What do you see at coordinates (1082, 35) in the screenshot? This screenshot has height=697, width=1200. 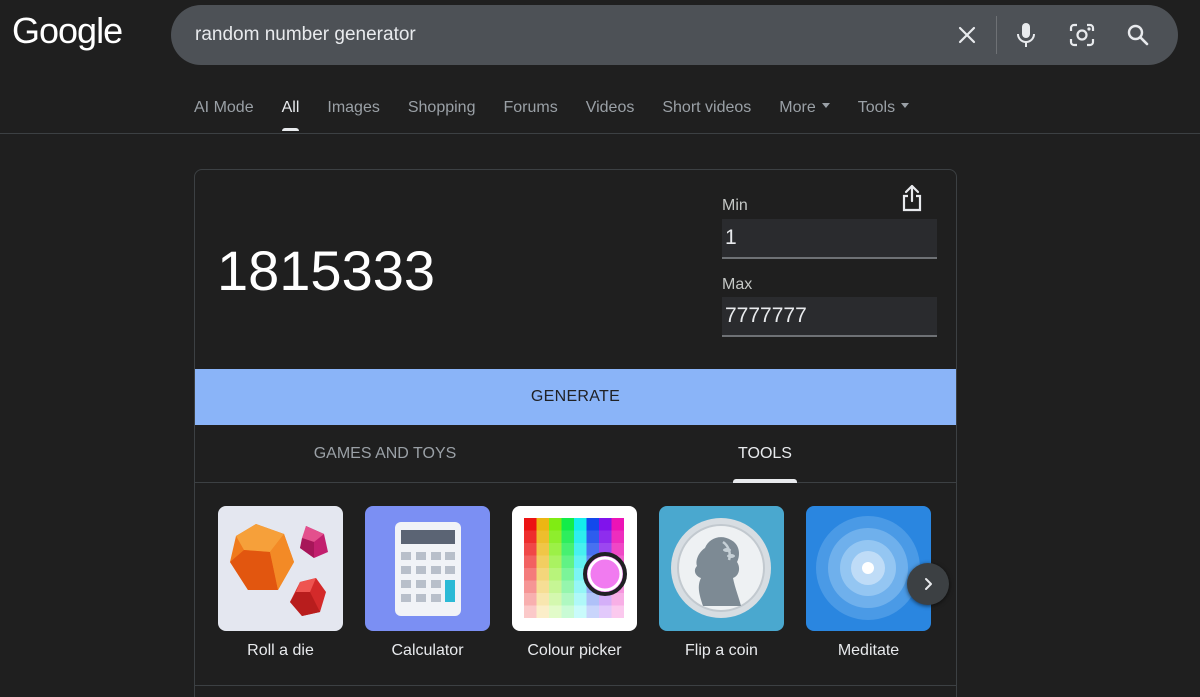 I see `lens-icon` at bounding box center [1082, 35].